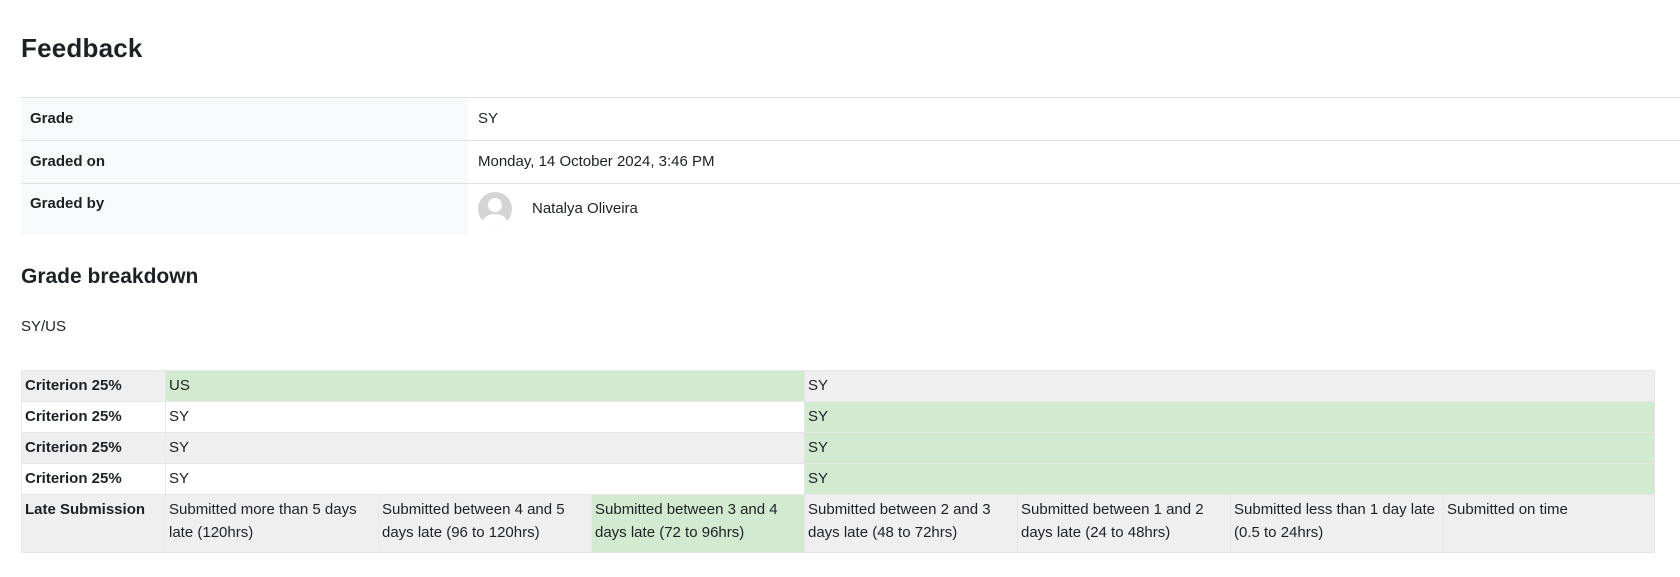 The height and width of the screenshot is (577, 1680). What do you see at coordinates (585, 208) in the screenshot?
I see `grader-name: Natalya Oliveira` at bounding box center [585, 208].